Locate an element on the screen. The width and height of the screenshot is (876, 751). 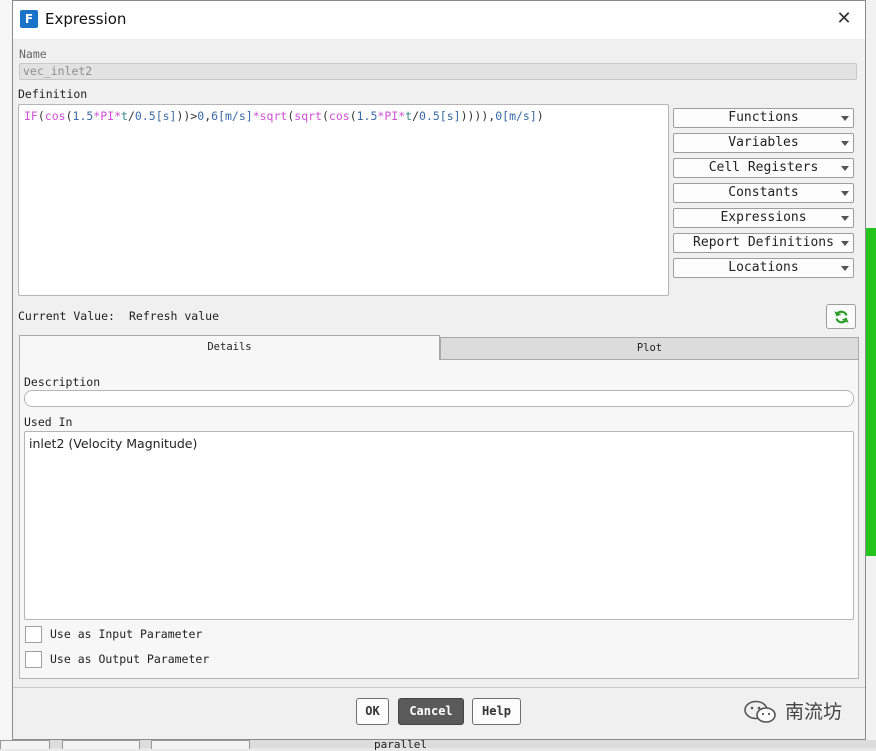
functions-dropdown: Functions is located at coordinates (763, 118).